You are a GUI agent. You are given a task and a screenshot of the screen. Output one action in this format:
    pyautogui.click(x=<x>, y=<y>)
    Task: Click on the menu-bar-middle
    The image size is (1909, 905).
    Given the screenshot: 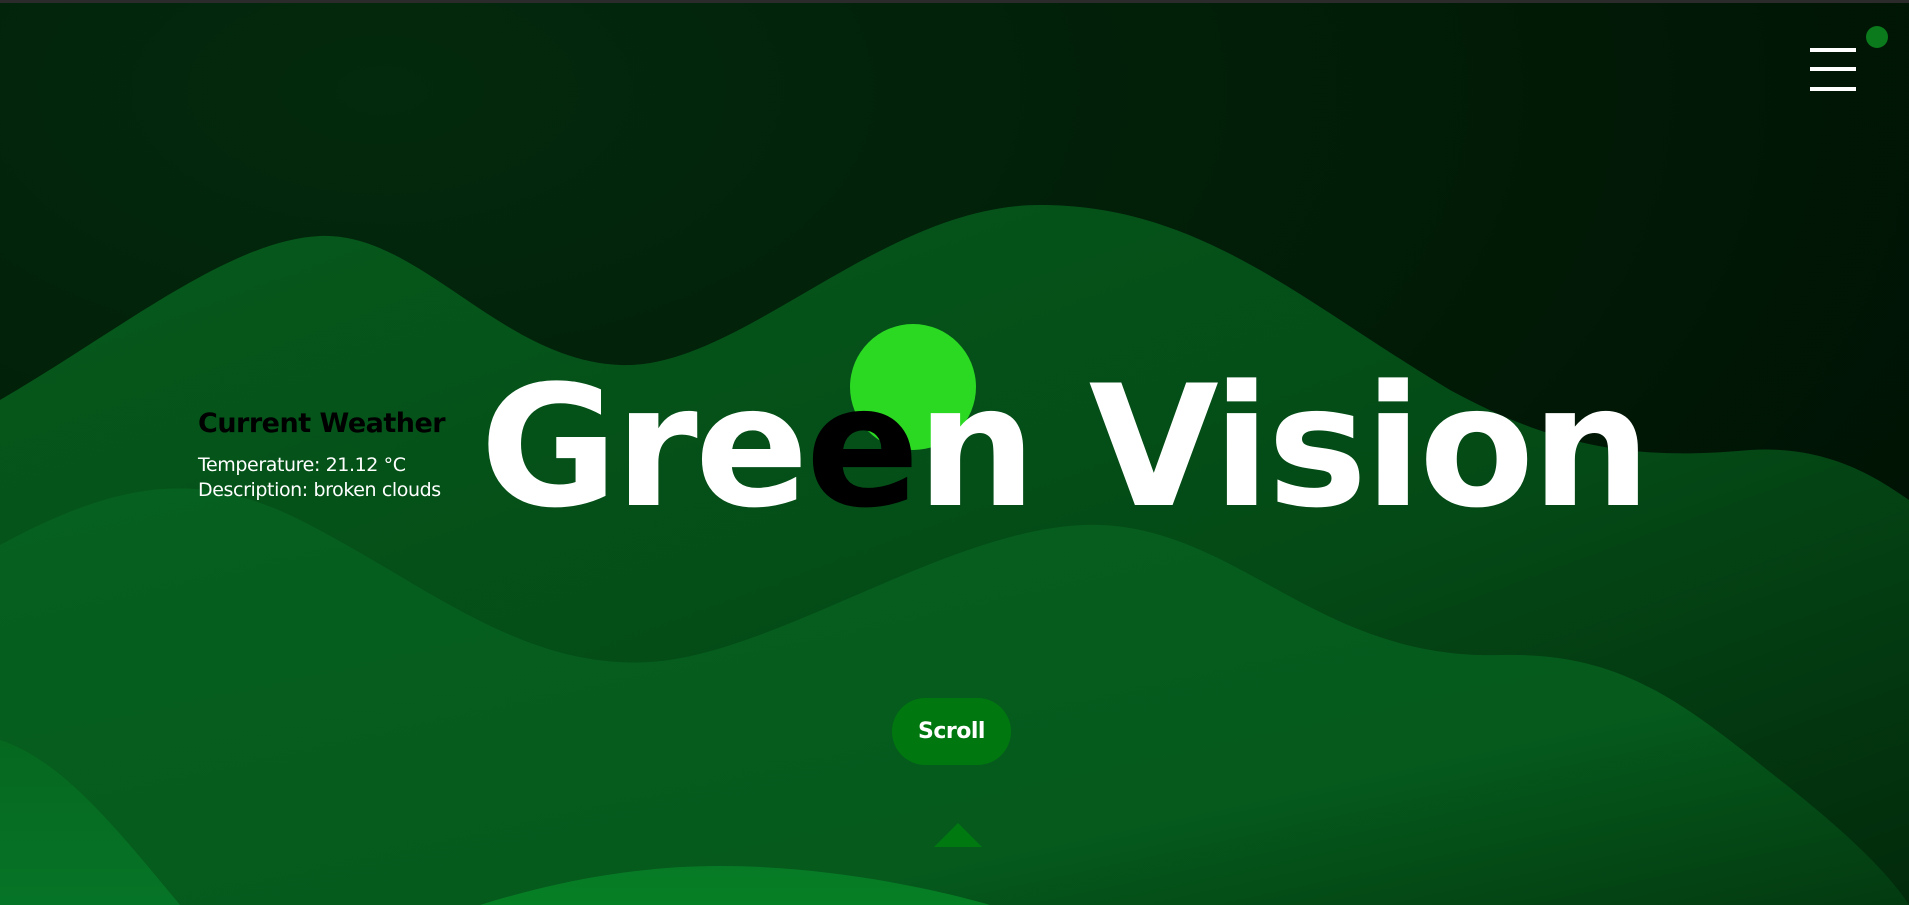 What is the action you would take?
    pyautogui.click(x=1833, y=69)
    